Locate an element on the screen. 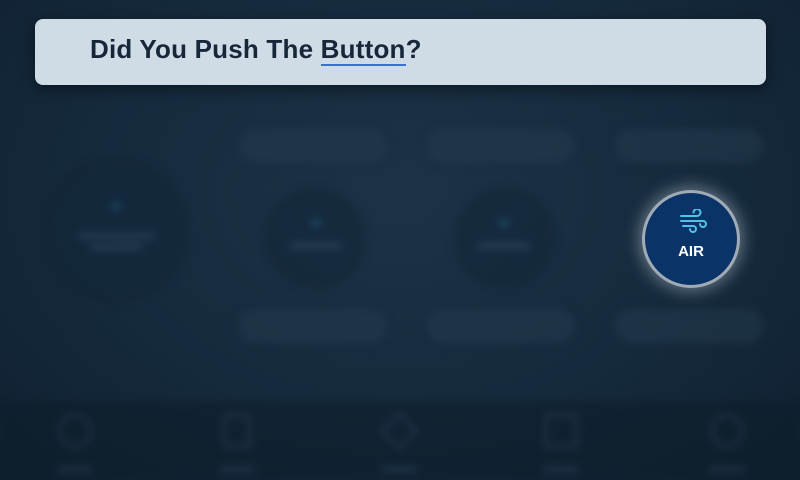  banner-title-suffix: ? is located at coordinates (413, 49).